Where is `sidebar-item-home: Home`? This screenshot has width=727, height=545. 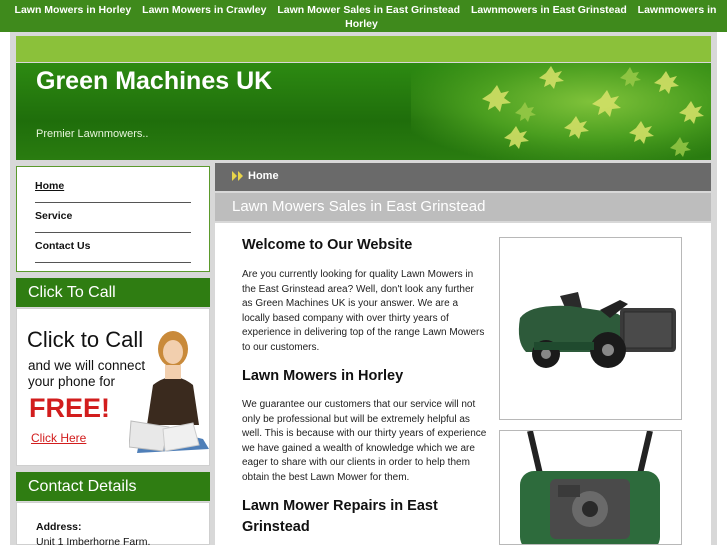
sidebar-item-home: Home is located at coordinates (113, 188).